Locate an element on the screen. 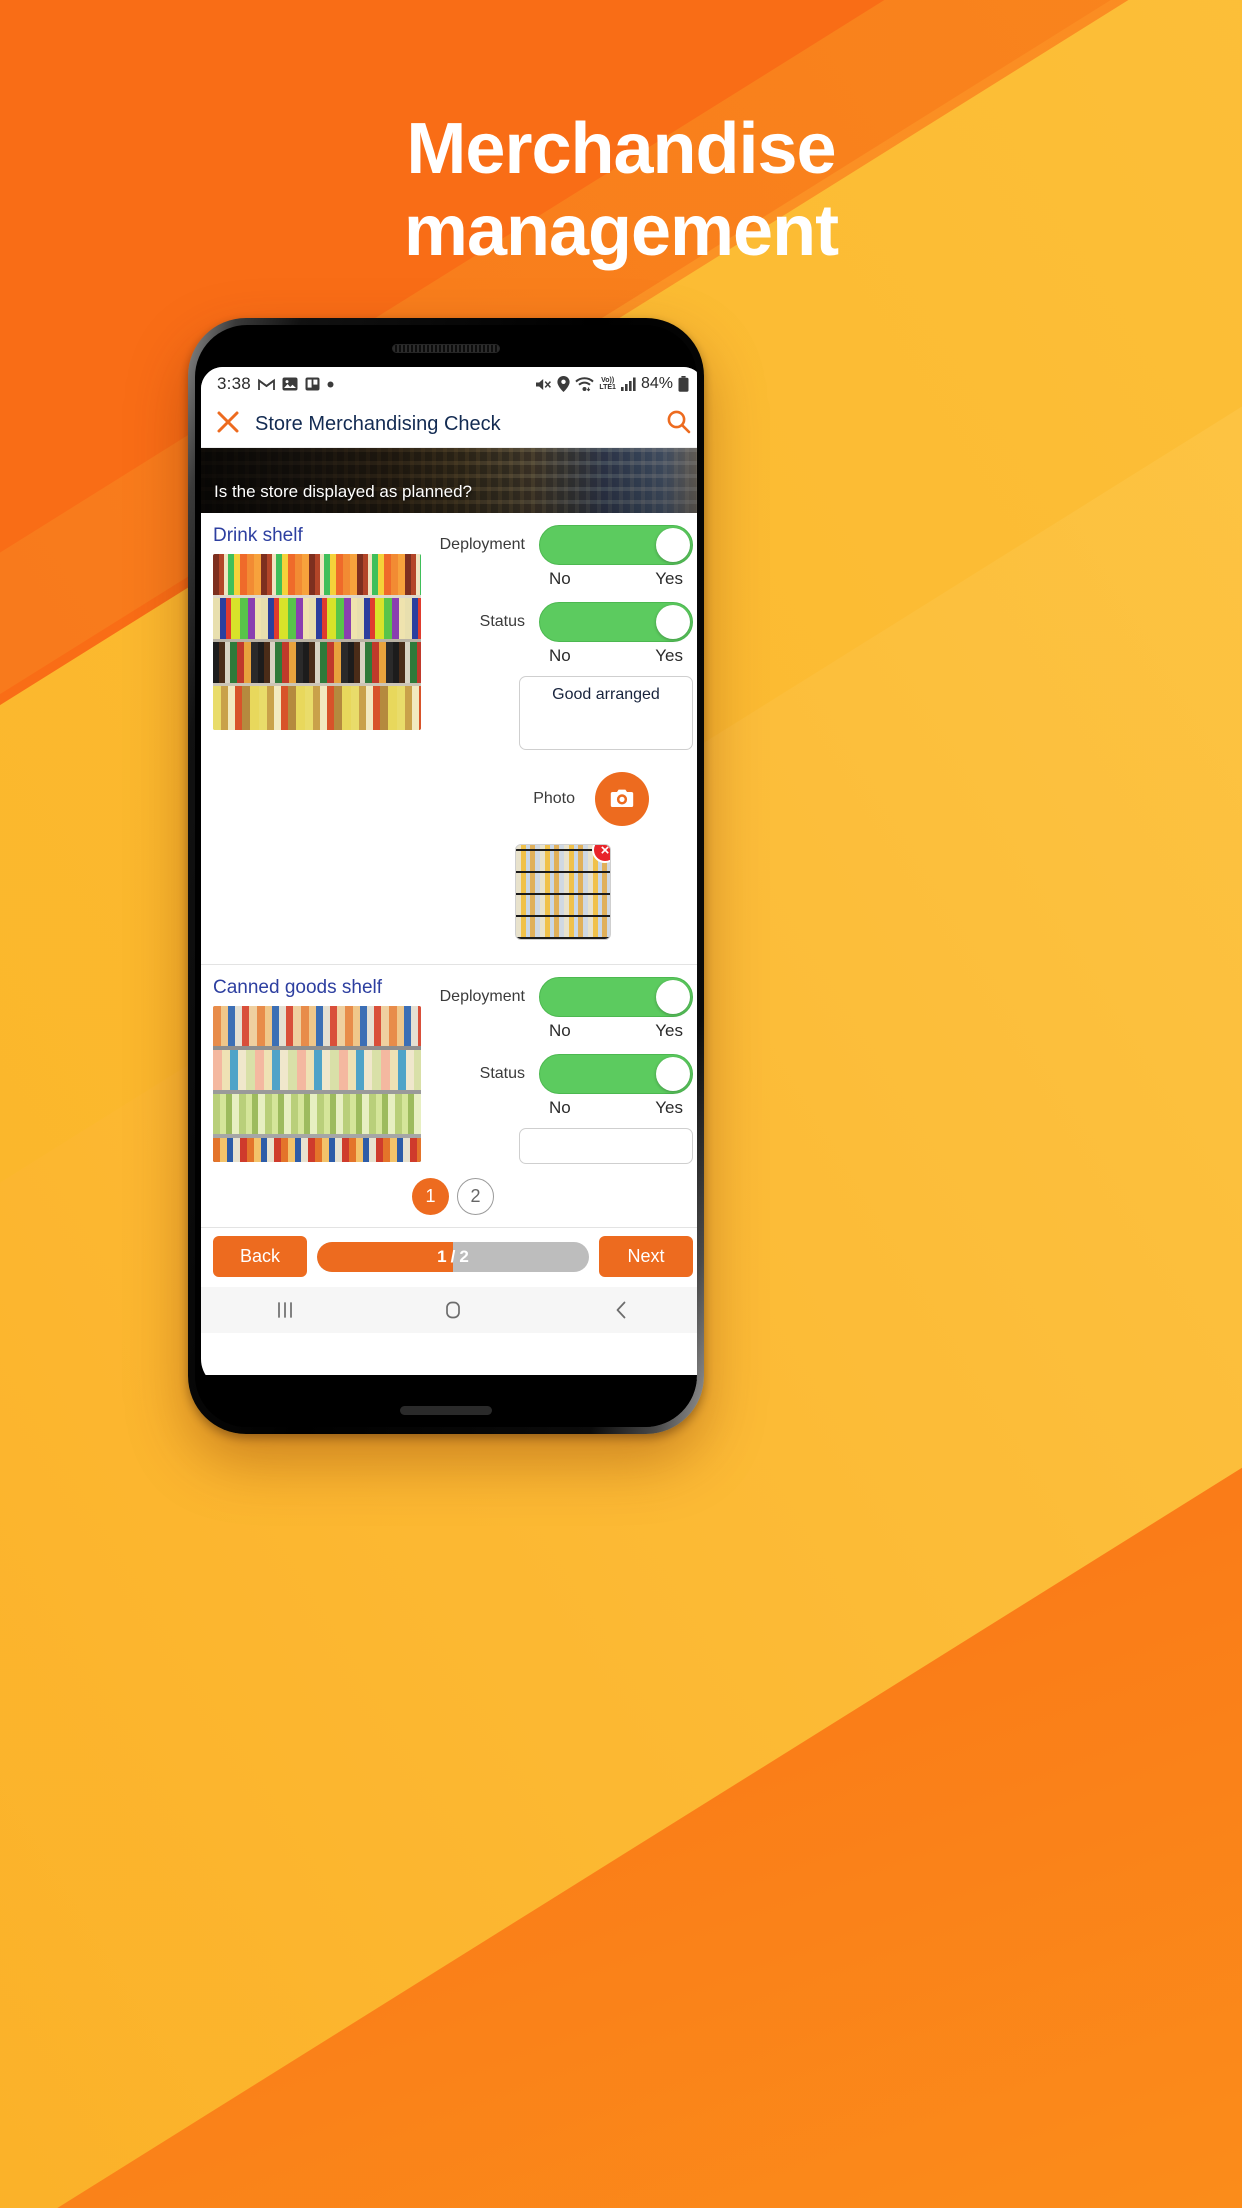 This screenshot has height=2208, width=1242. android-nav-bar is located at coordinates (449, 1310).